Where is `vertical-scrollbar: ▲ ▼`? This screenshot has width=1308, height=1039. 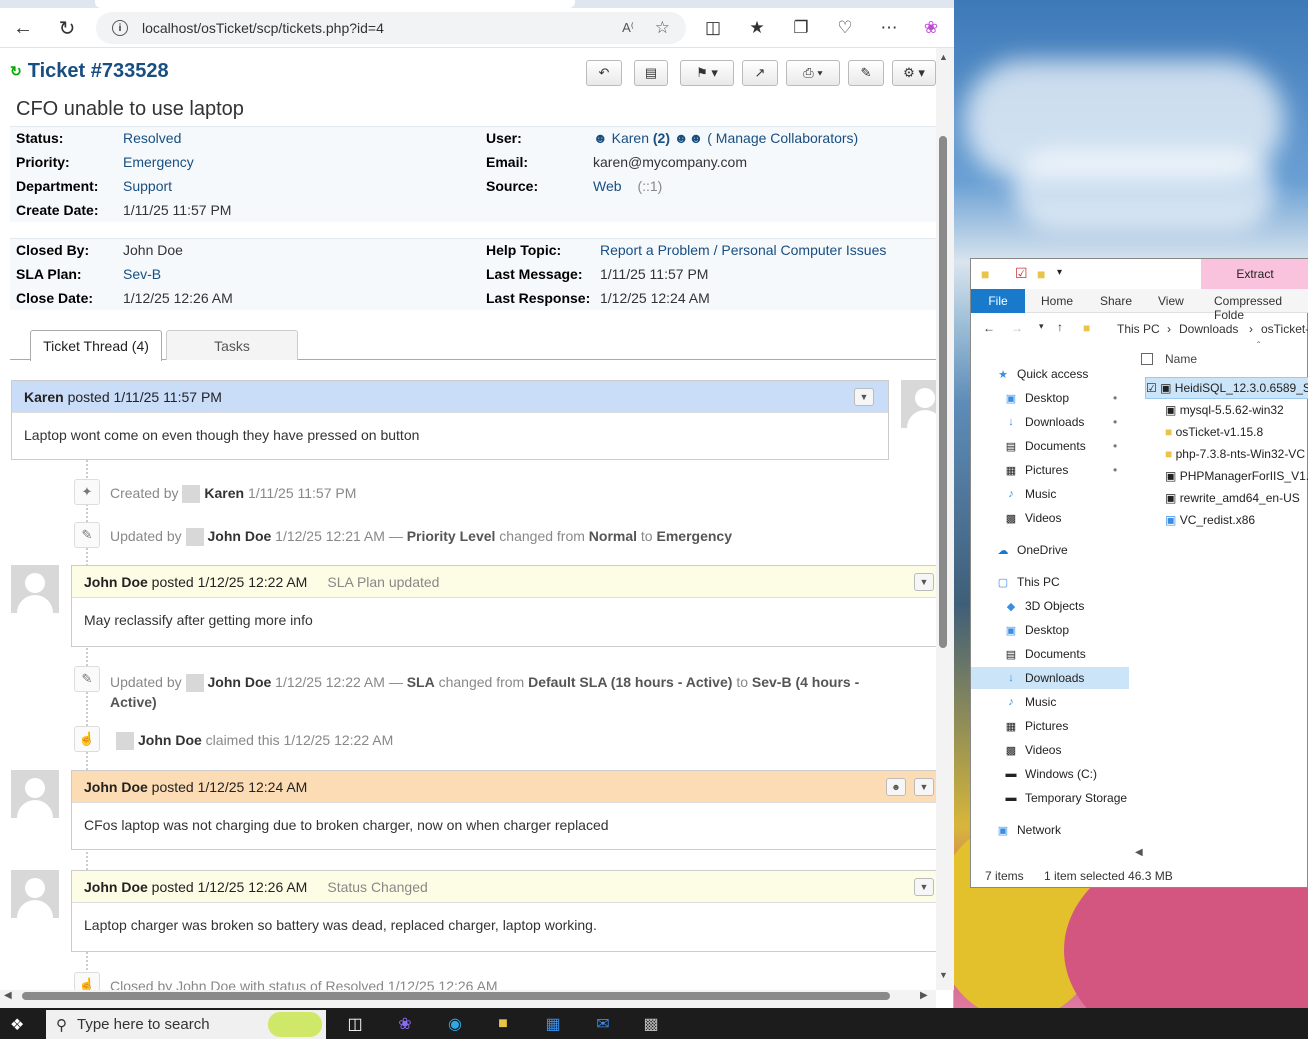 vertical-scrollbar: ▲ ▼ is located at coordinates (945, 519).